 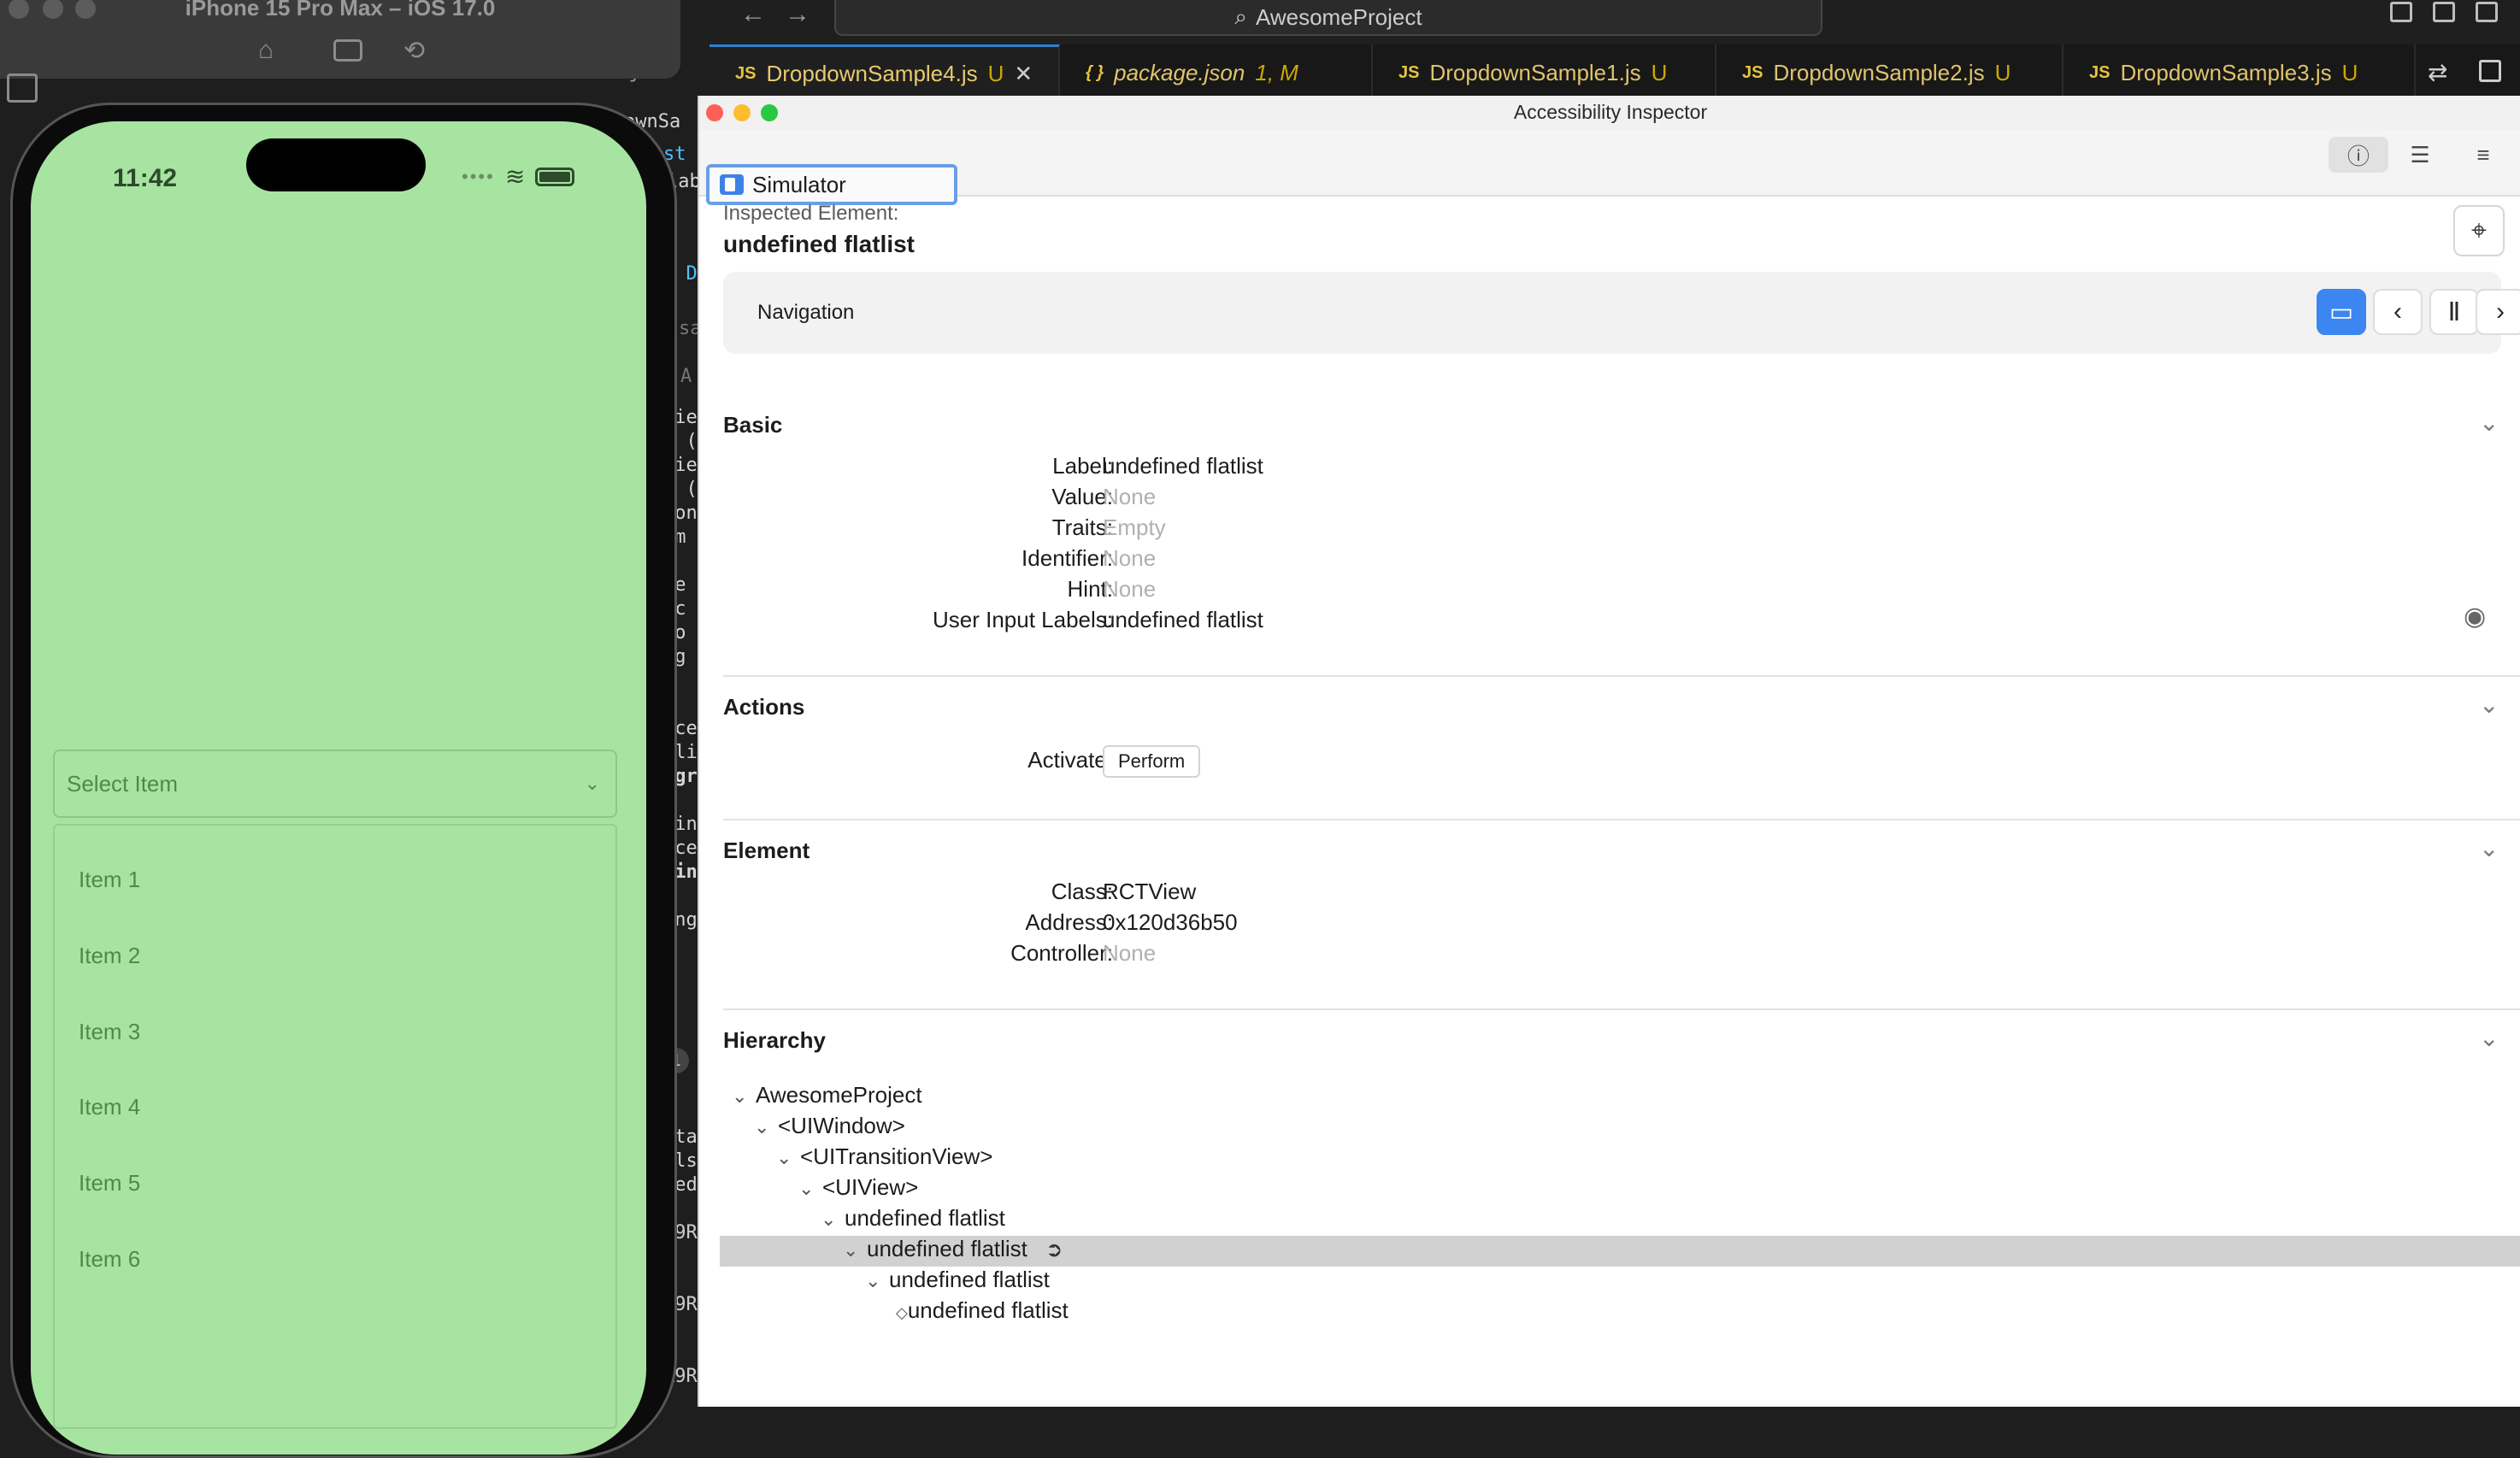 What do you see at coordinates (1609, 167) in the screenshot?
I see `inspector-toolbar: Simulator ⓘ ☰ ≡` at bounding box center [1609, 167].